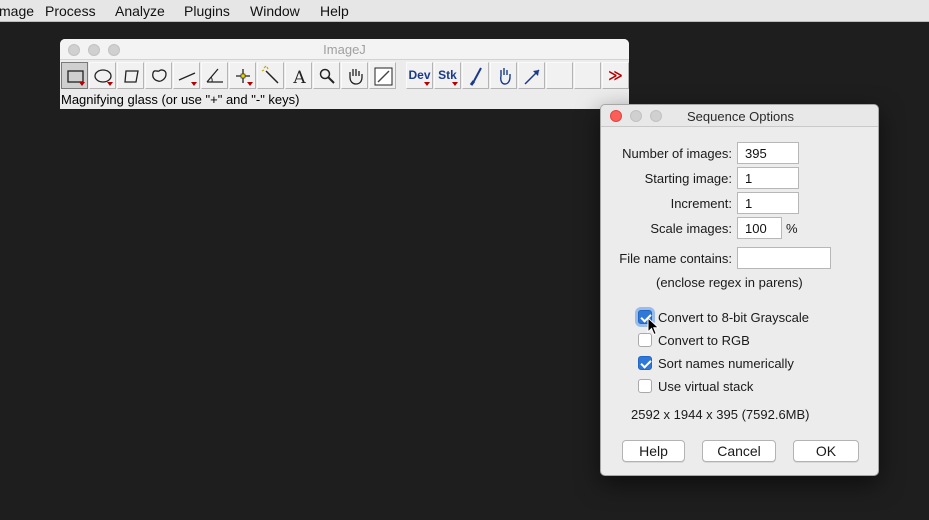 The height and width of the screenshot is (520, 929). Describe the element at coordinates (275, 11) in the screenshot. I see `menu-window: Window` at that location.